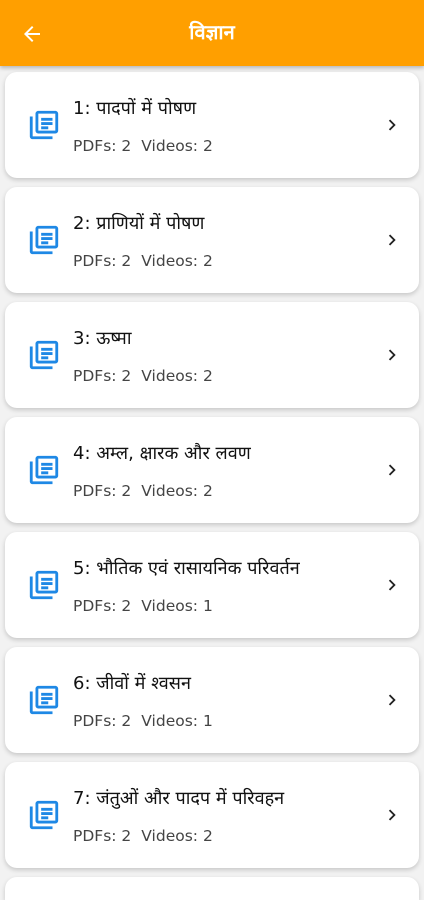 This screenshot has width=424, height=900. What do you see at coordinates (135, 108) in the screenshot?
I see `chapter-title: 1: पादपों में पोषण` at bounding box center [135, 108].